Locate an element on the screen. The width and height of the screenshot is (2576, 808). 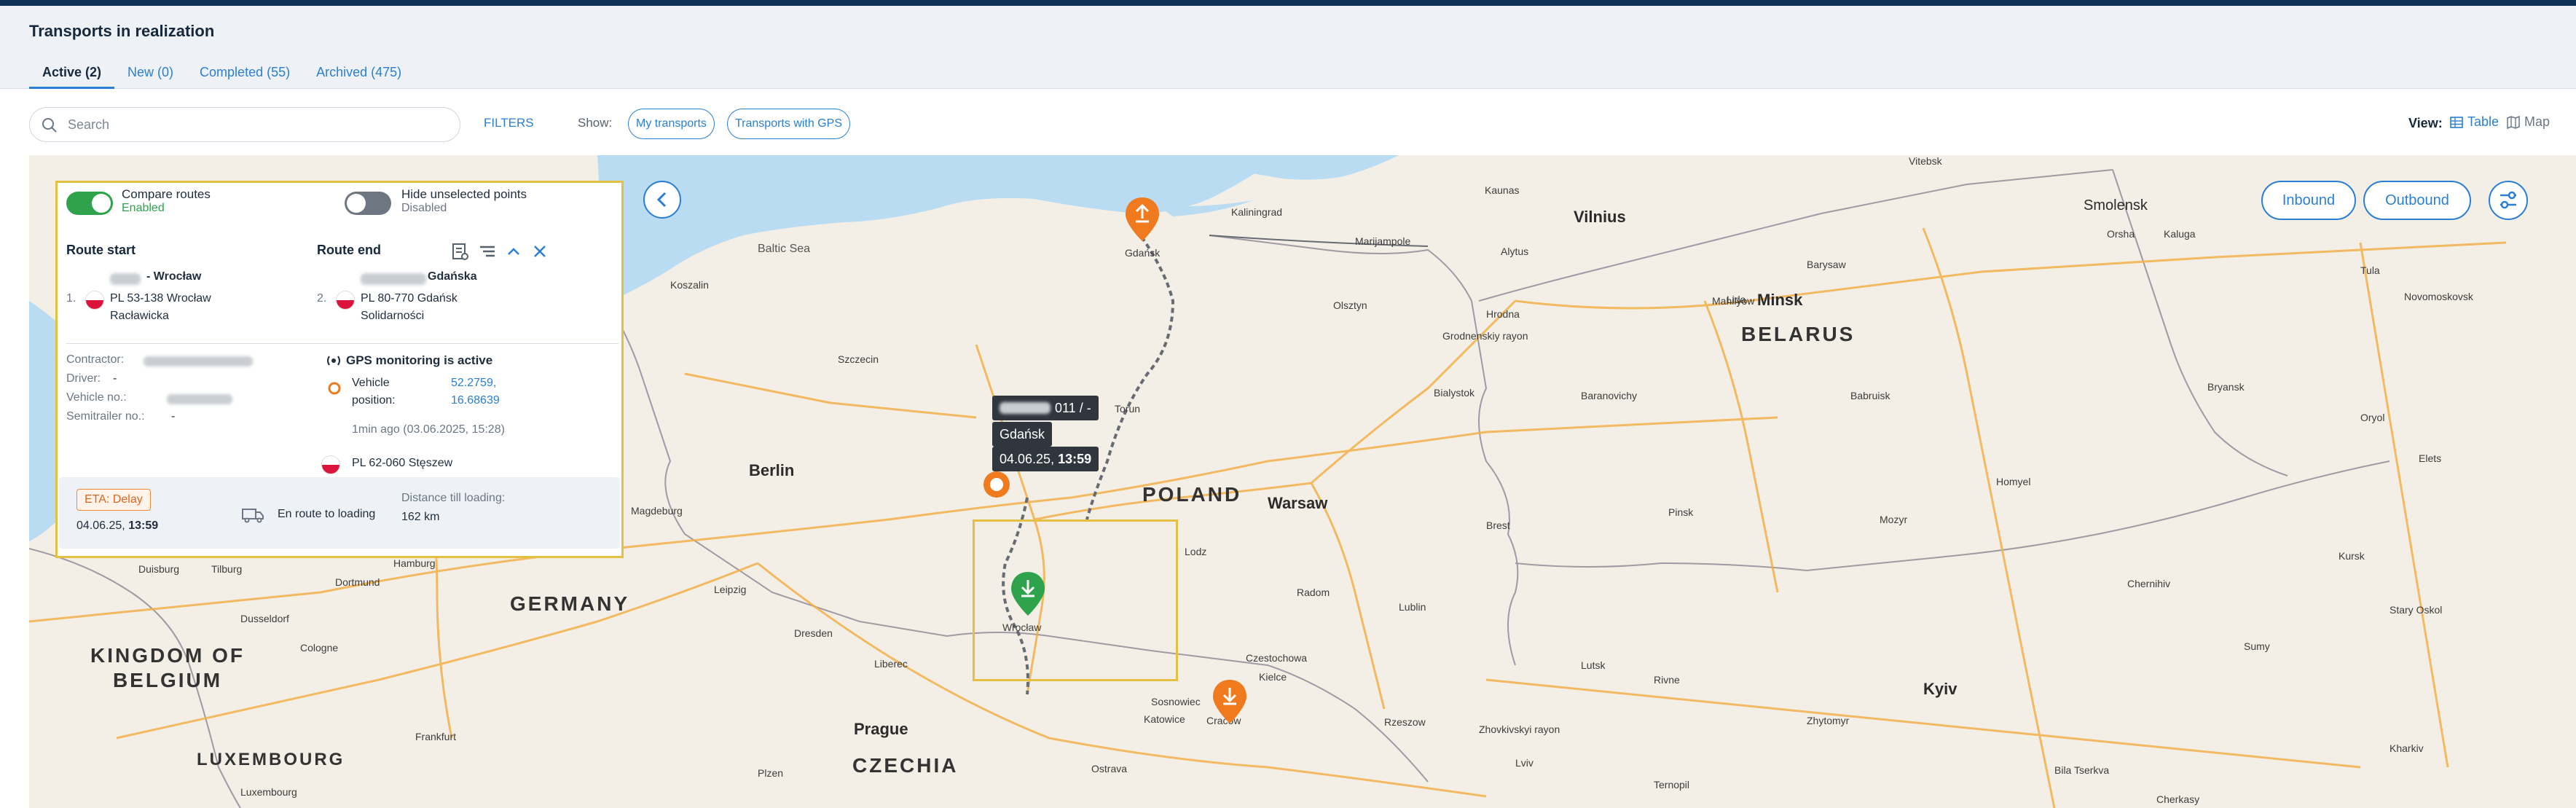
transport-status: En route to loading is located at coordinates (327, 514).